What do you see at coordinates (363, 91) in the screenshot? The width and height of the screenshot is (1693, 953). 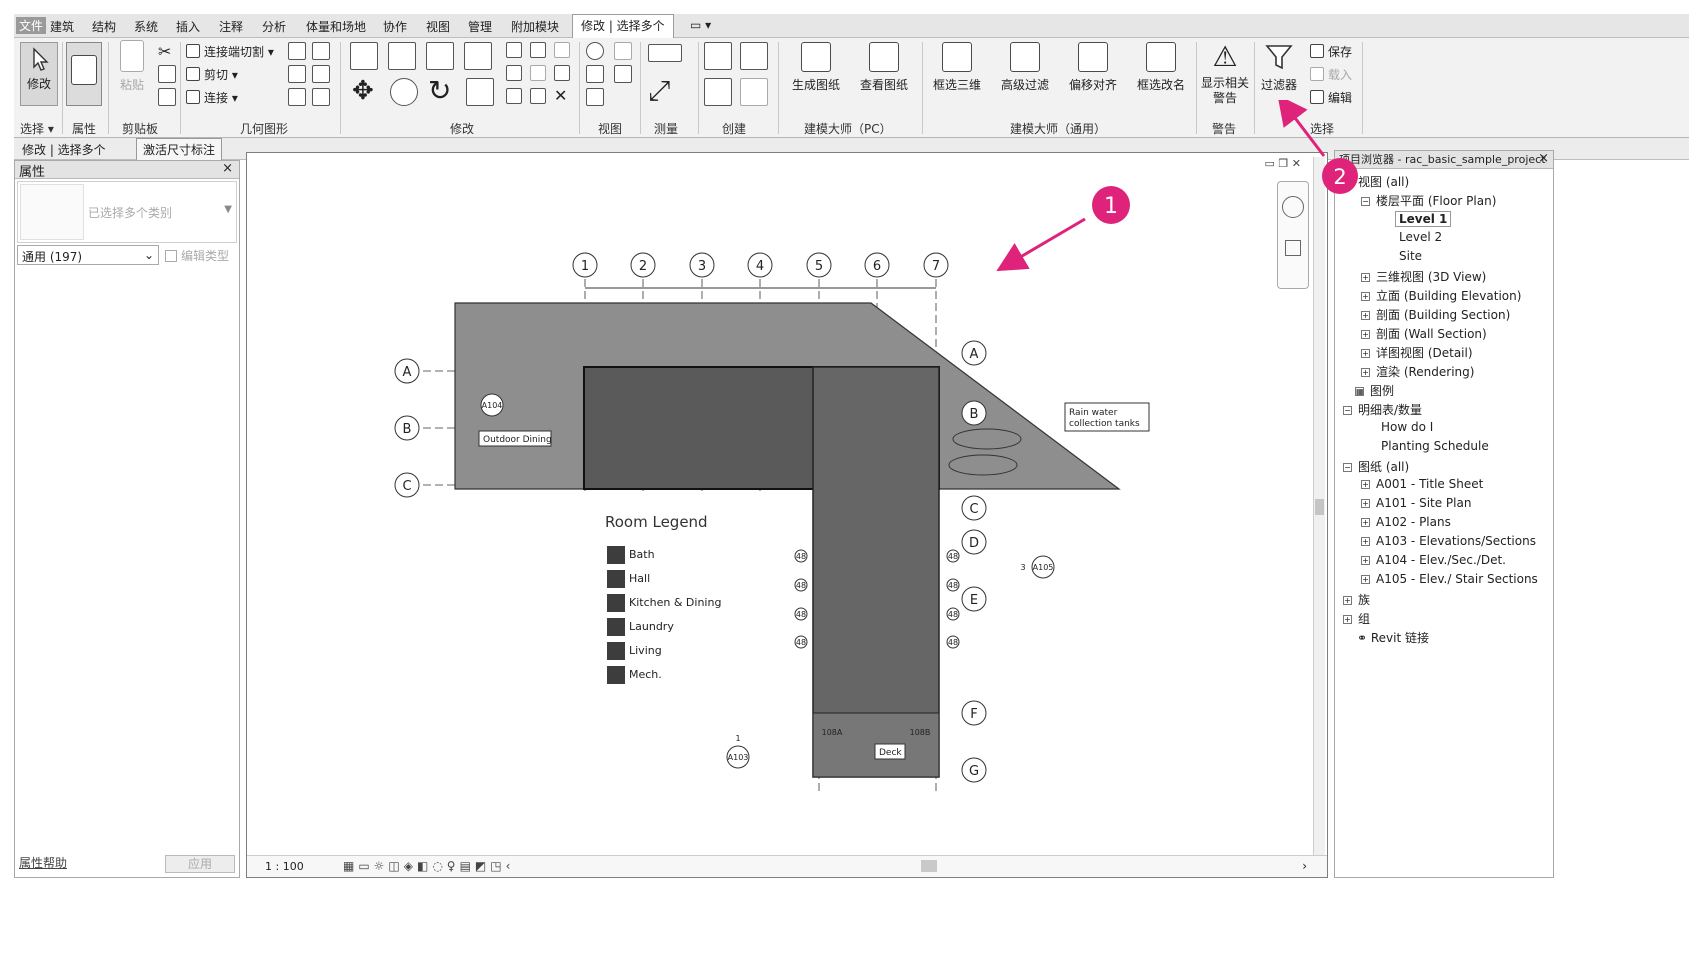 I see `move-icon: ✥` at bounding box center [363, 91].